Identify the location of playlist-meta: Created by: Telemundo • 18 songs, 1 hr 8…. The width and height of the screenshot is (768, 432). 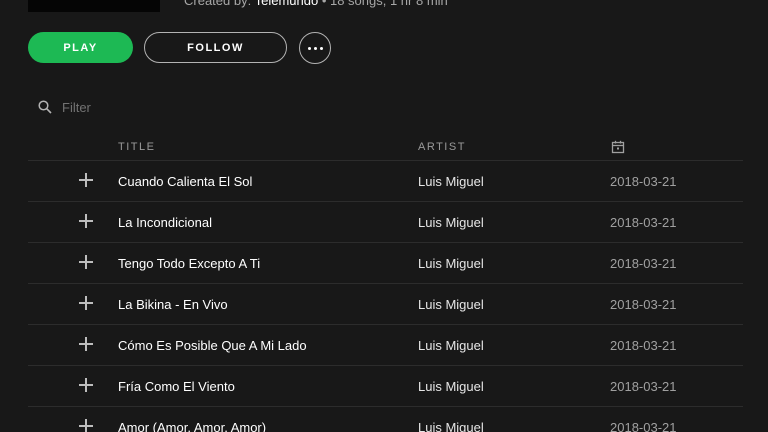
(316, 4).